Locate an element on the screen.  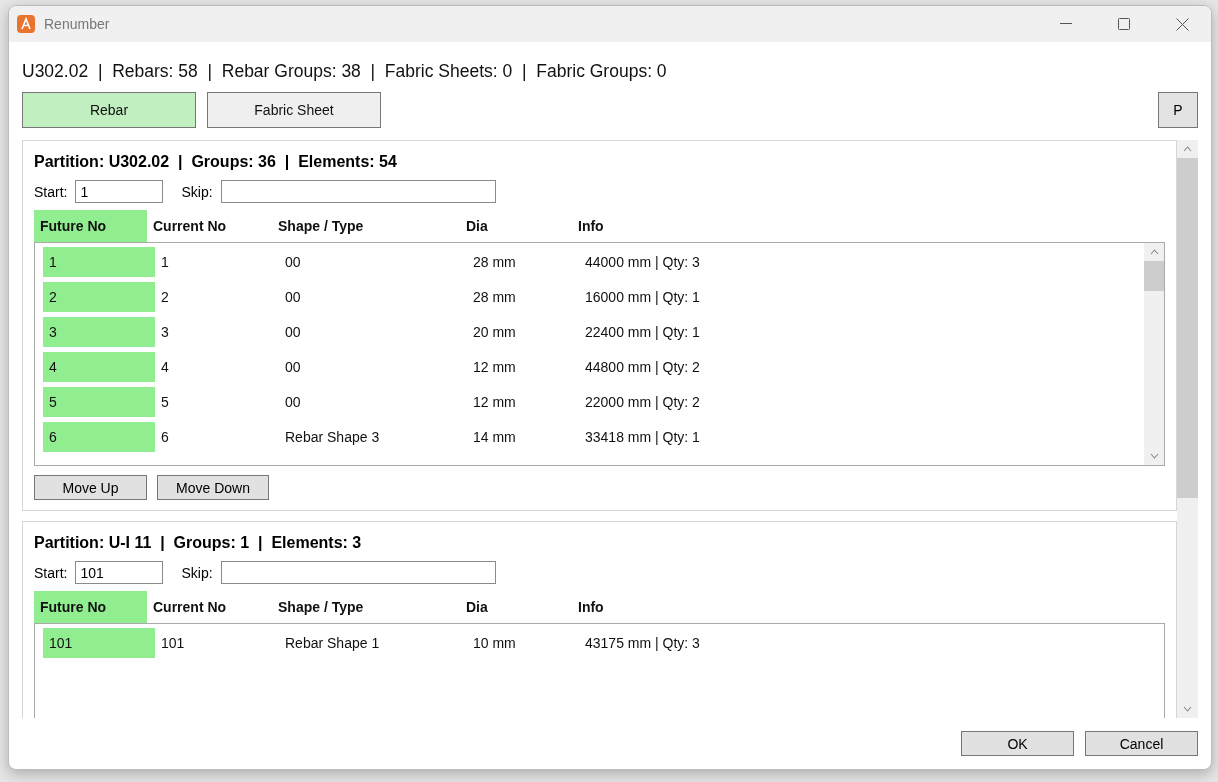
table-cell-text: 20 mm is located at coordinates (494, 332).